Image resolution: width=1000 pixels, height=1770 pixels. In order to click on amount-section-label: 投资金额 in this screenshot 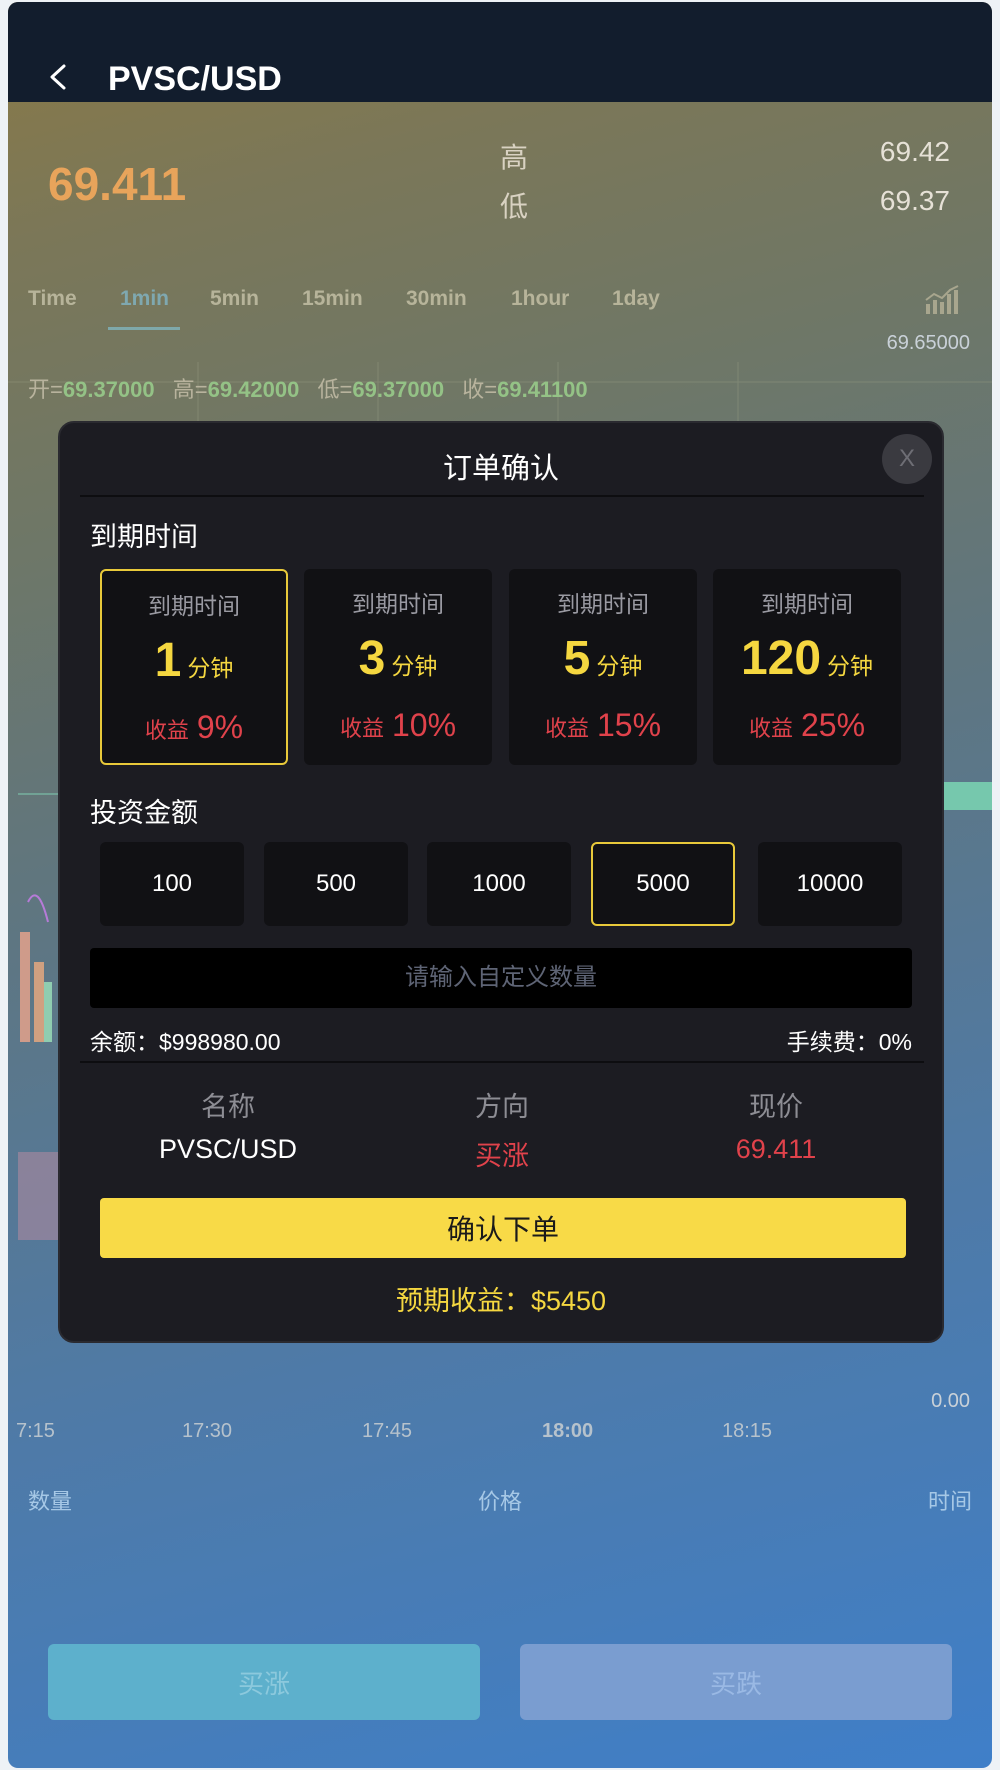, I will do `click(144, 813)`.